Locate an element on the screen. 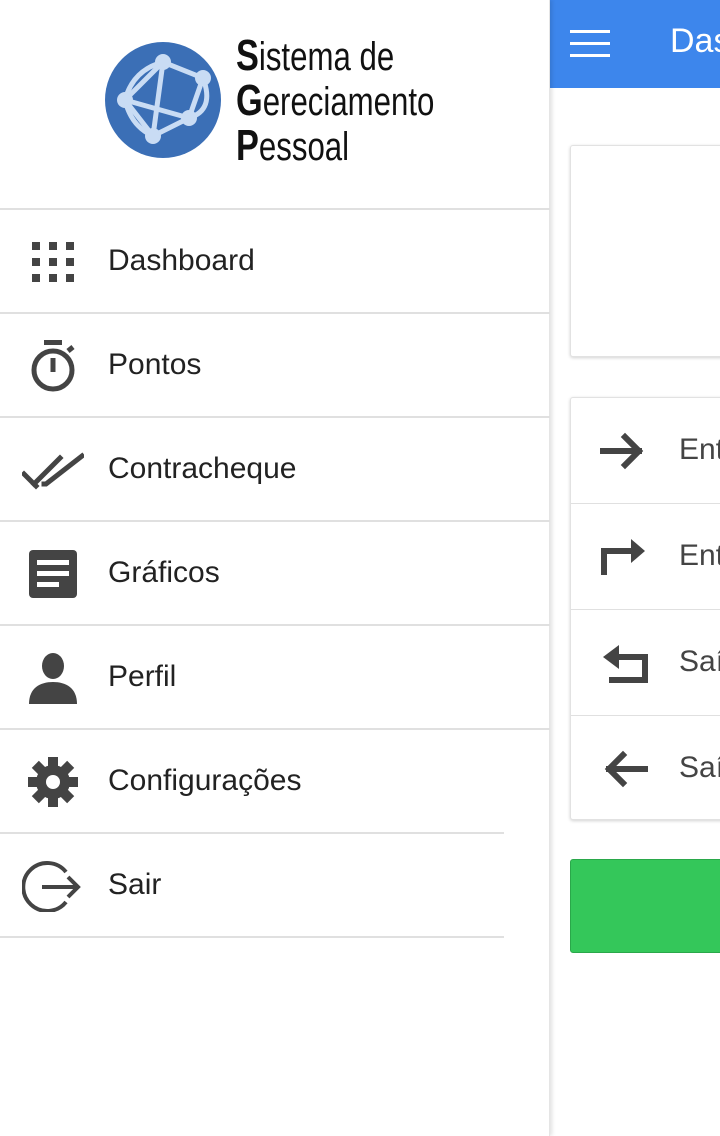 This screenshot has width=720, height=1136. menu-item-perfil: Perfil is located at coordinates (275, 678).